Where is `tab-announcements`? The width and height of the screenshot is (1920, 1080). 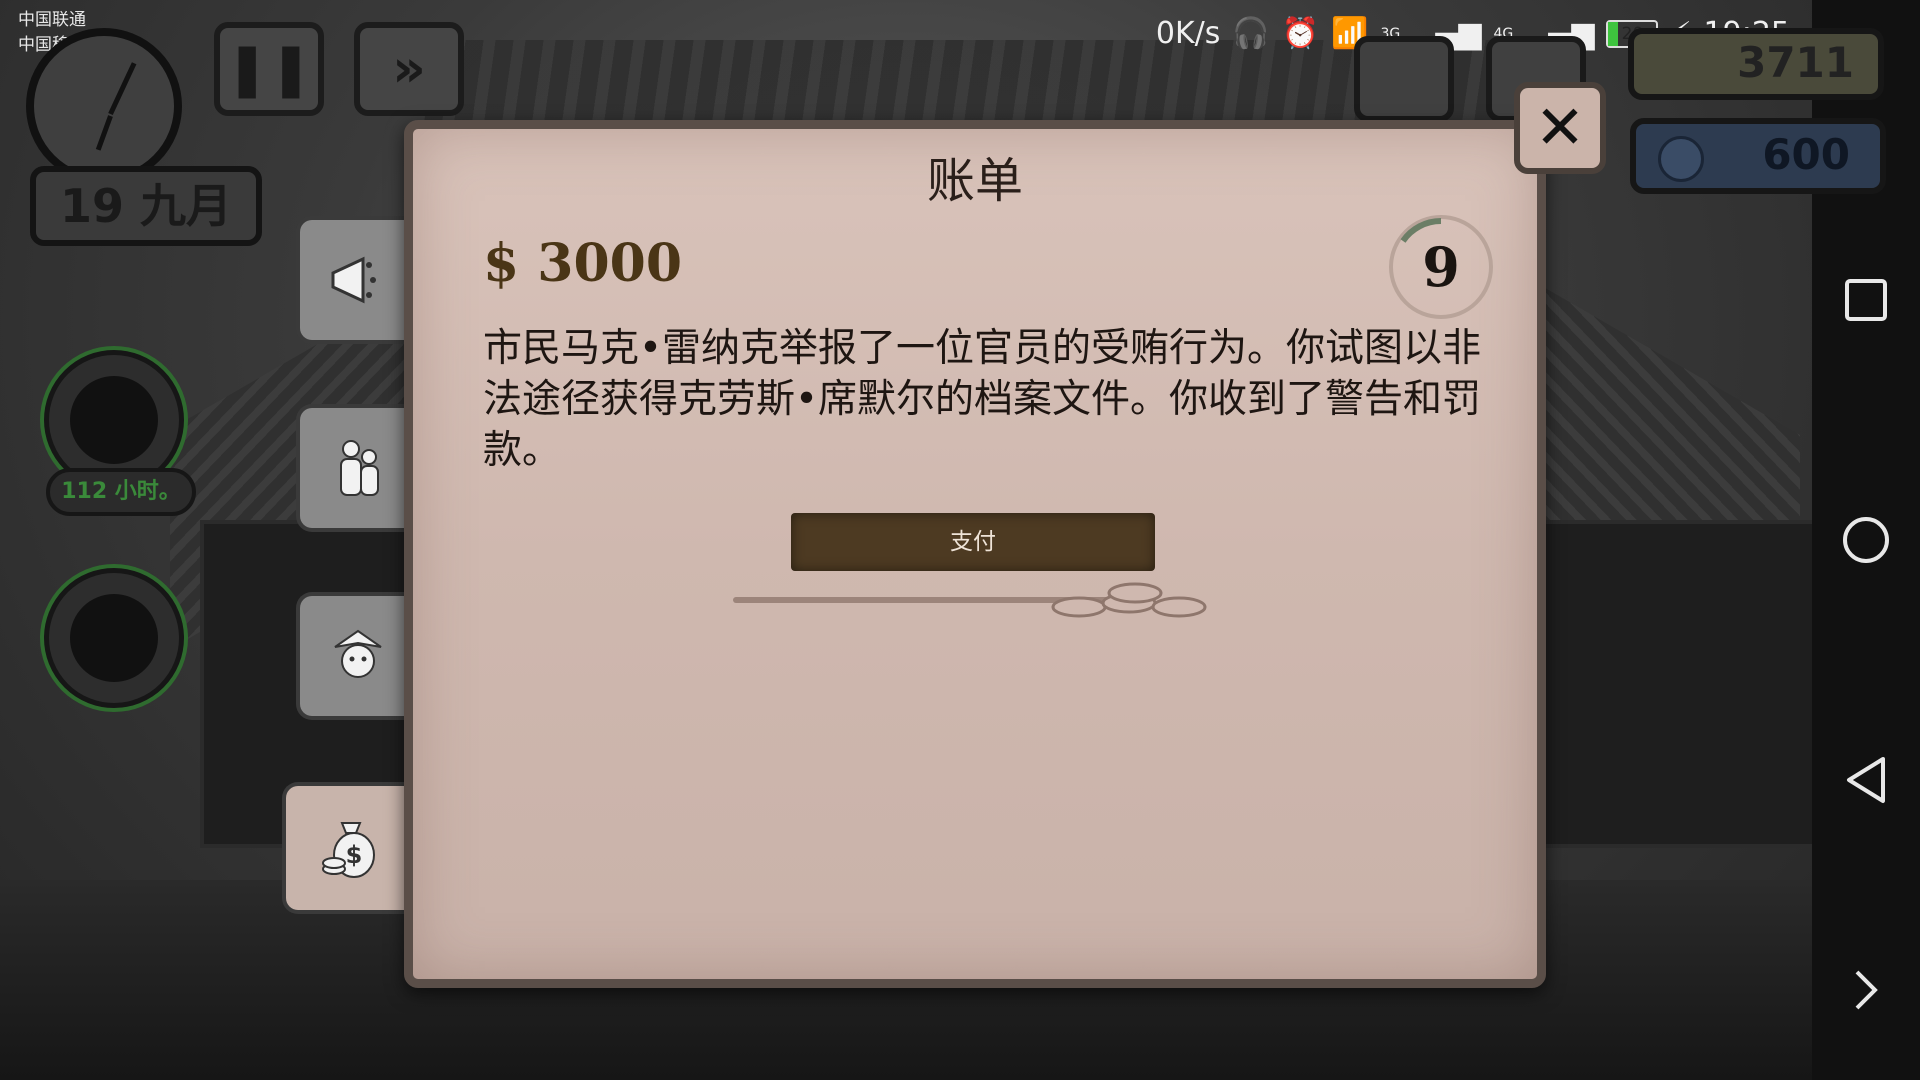 tab-announcements is located at coordinates (356, 280).